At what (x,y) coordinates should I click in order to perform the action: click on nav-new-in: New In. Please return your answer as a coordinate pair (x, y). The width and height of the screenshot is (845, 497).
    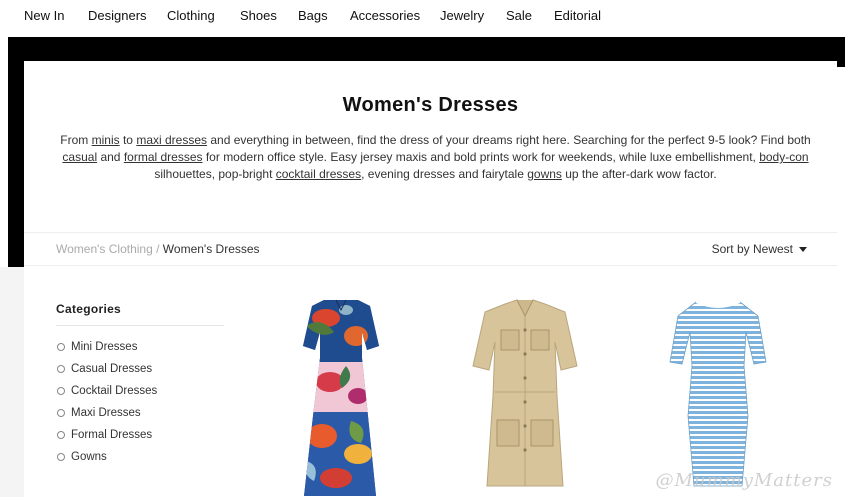
    Looking at the image, I should click on (44, 15).